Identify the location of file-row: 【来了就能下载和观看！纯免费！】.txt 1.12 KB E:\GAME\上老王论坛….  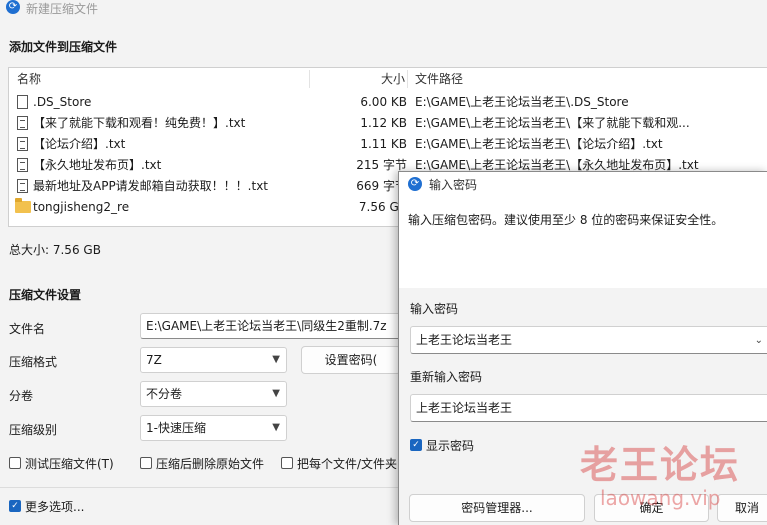
(388, 123).